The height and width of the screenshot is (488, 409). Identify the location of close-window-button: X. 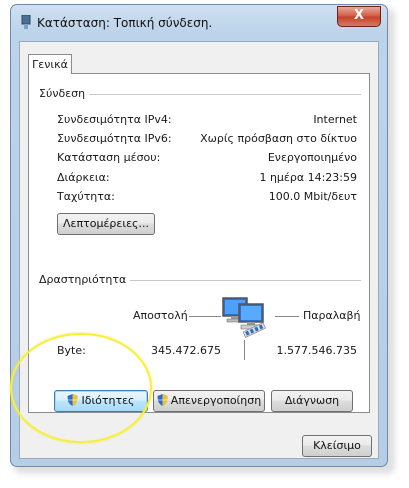
(359, 16).